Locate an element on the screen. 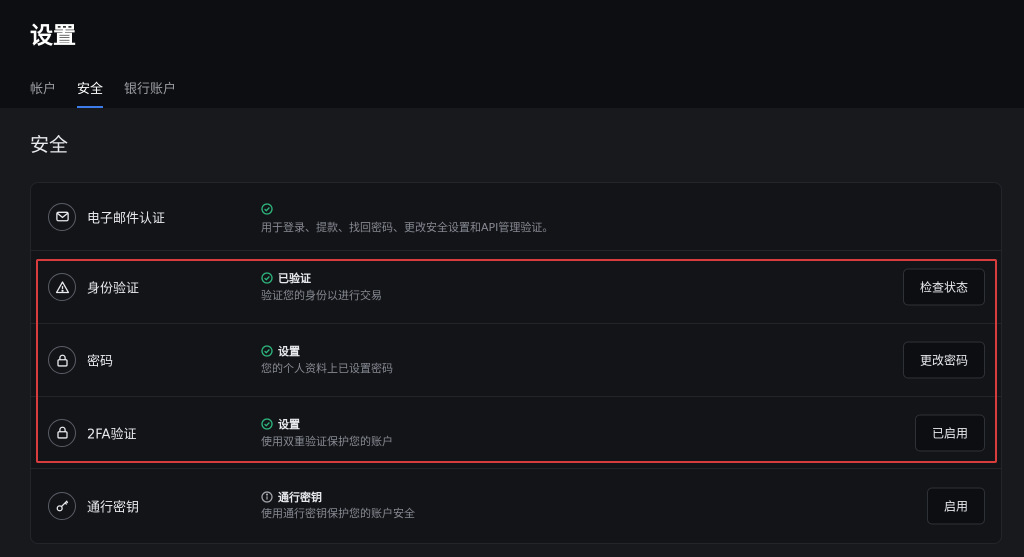 The width and height of the screenshot is (1024, 557). status-text: 已验证 is located at coordinates (294, 278).